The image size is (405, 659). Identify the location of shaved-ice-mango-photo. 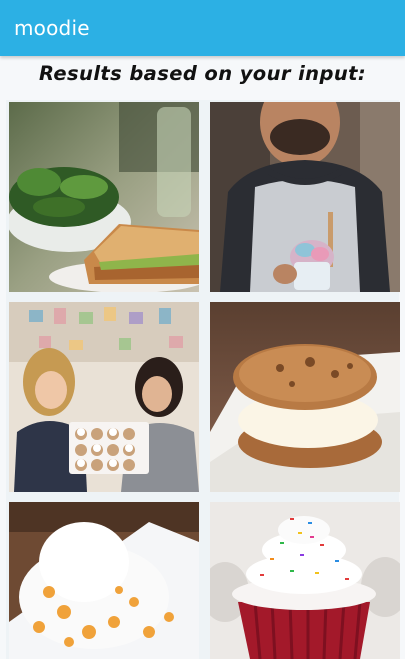
(104, 580).